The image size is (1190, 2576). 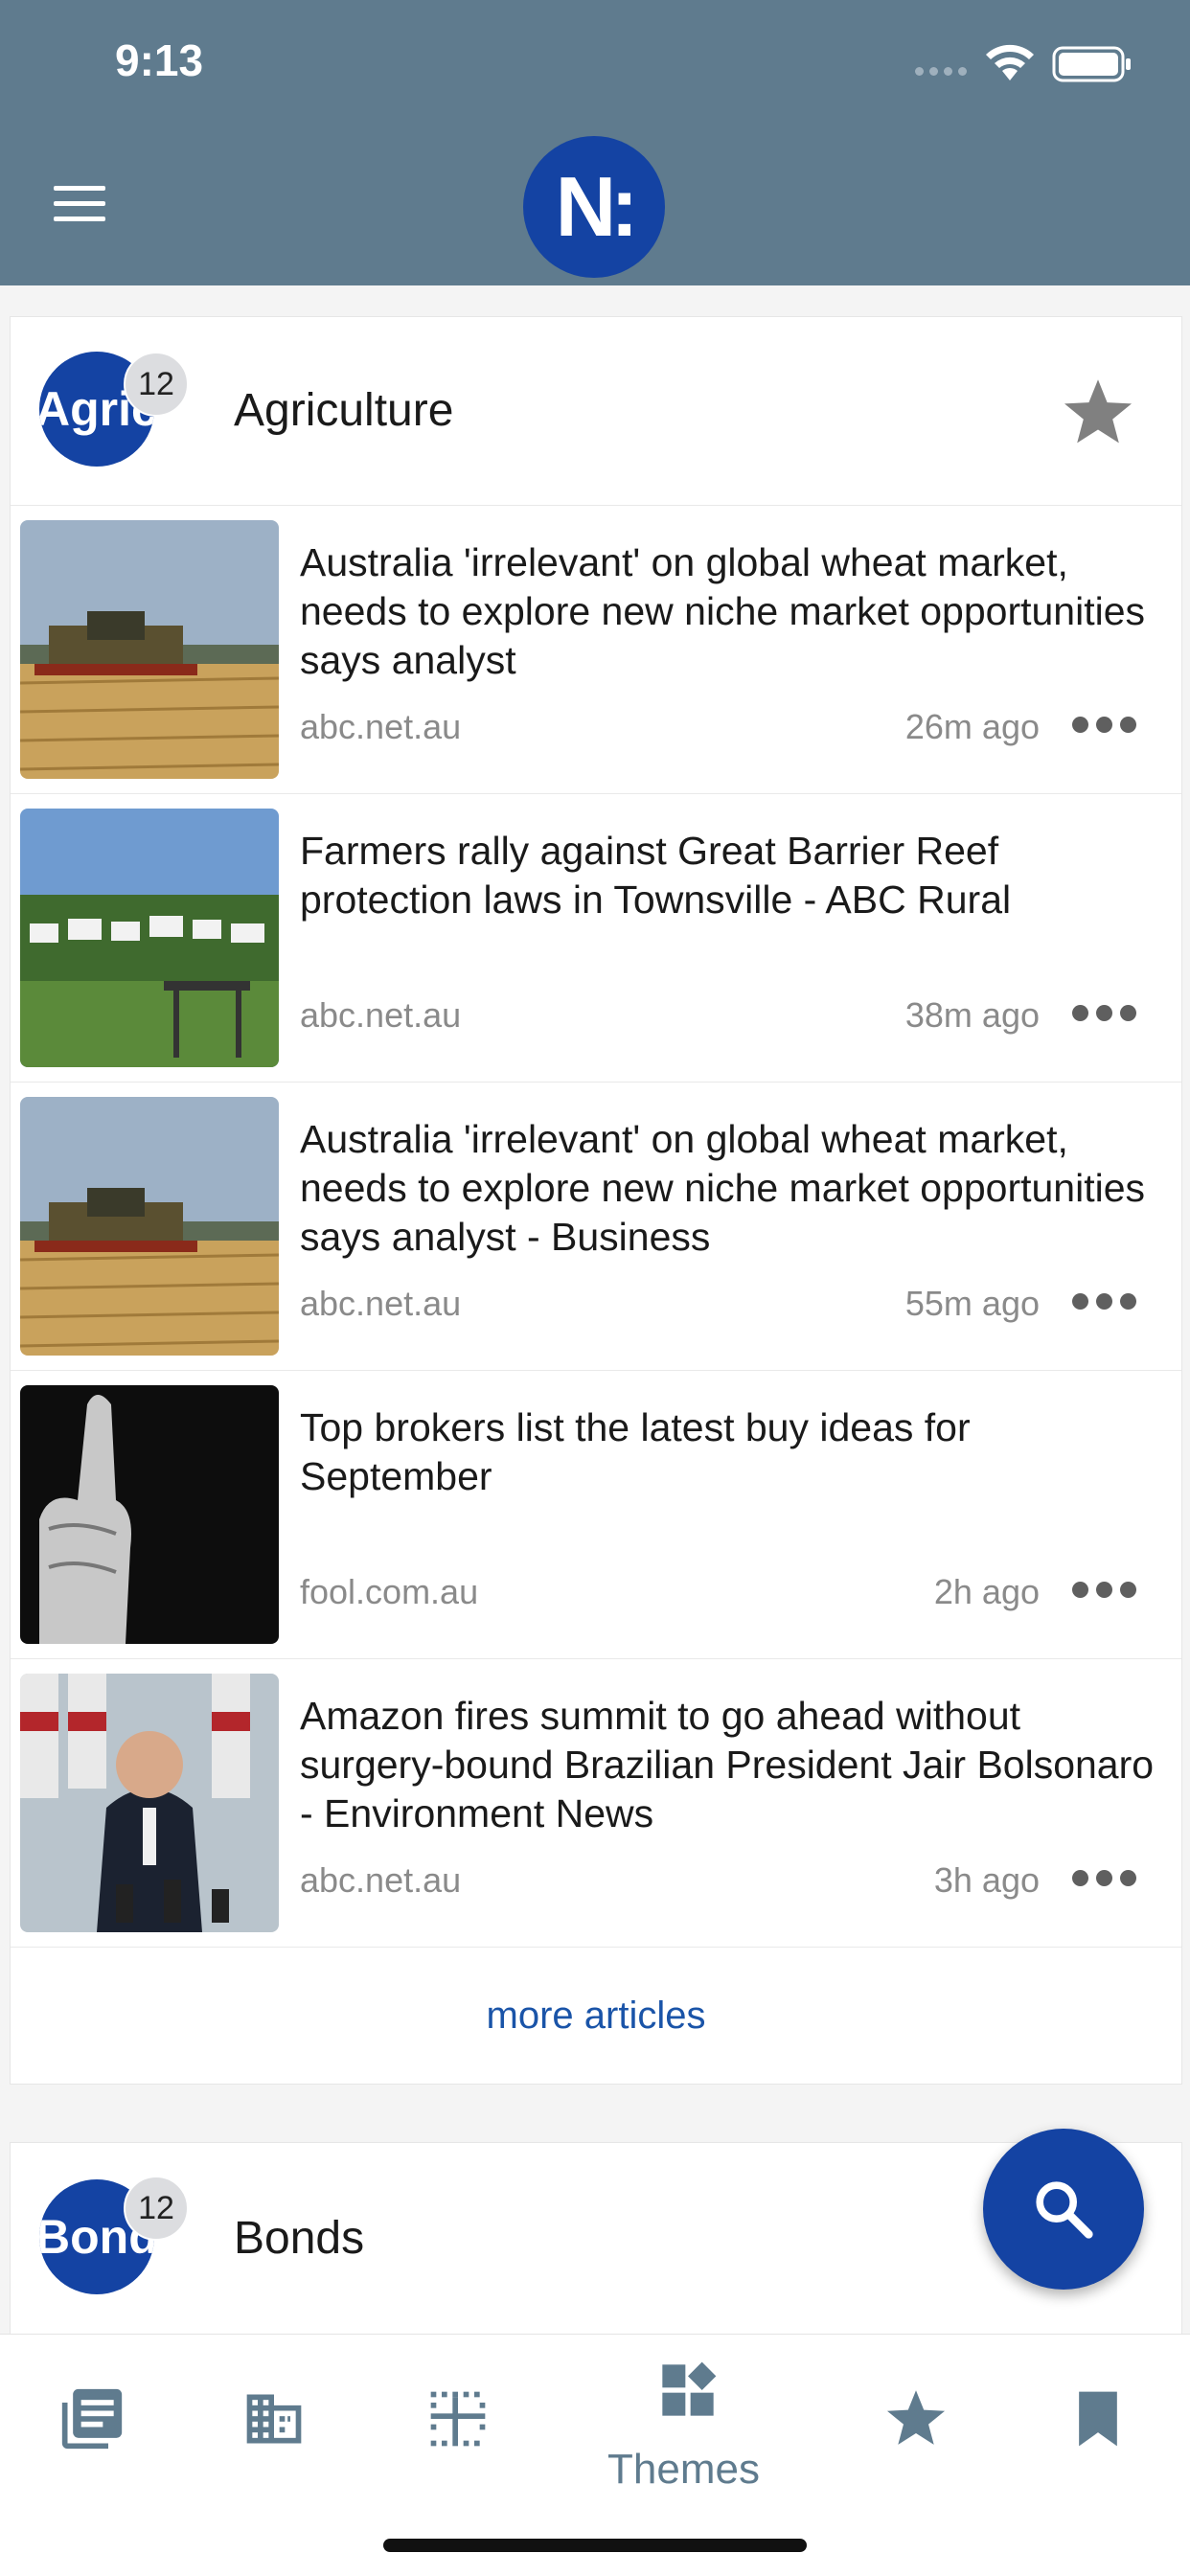 I want to click on app-logo: N:, so click(x=594, y=207).